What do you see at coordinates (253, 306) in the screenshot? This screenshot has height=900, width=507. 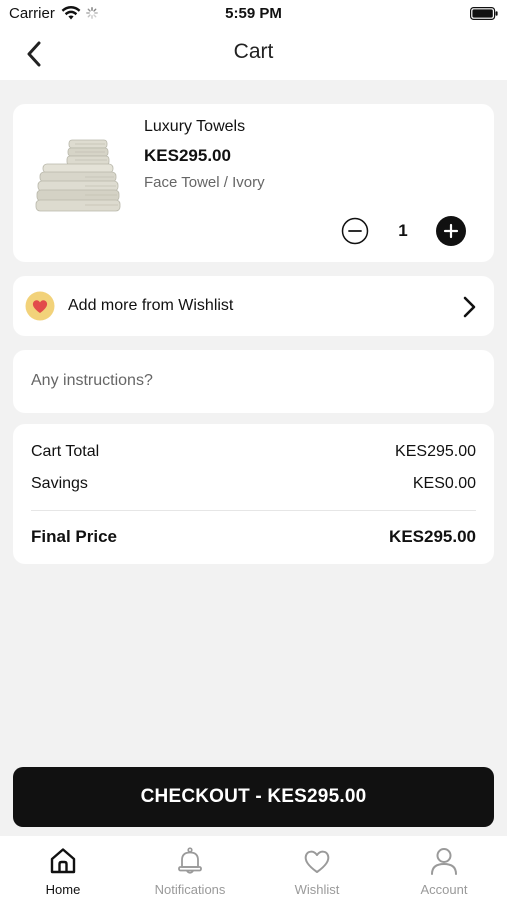 I see `add-from-wishlist-row: Add more from Wishlist` at bounding box center [253, 306].